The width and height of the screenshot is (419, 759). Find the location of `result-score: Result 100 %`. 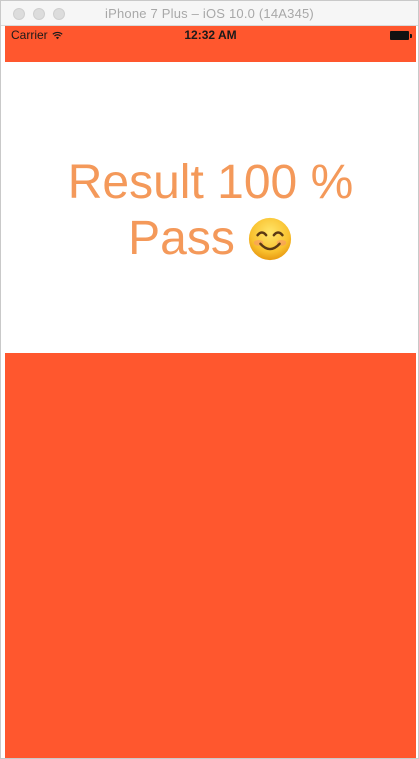

result-score: Result 100 % is located at coordinates (210, 182).